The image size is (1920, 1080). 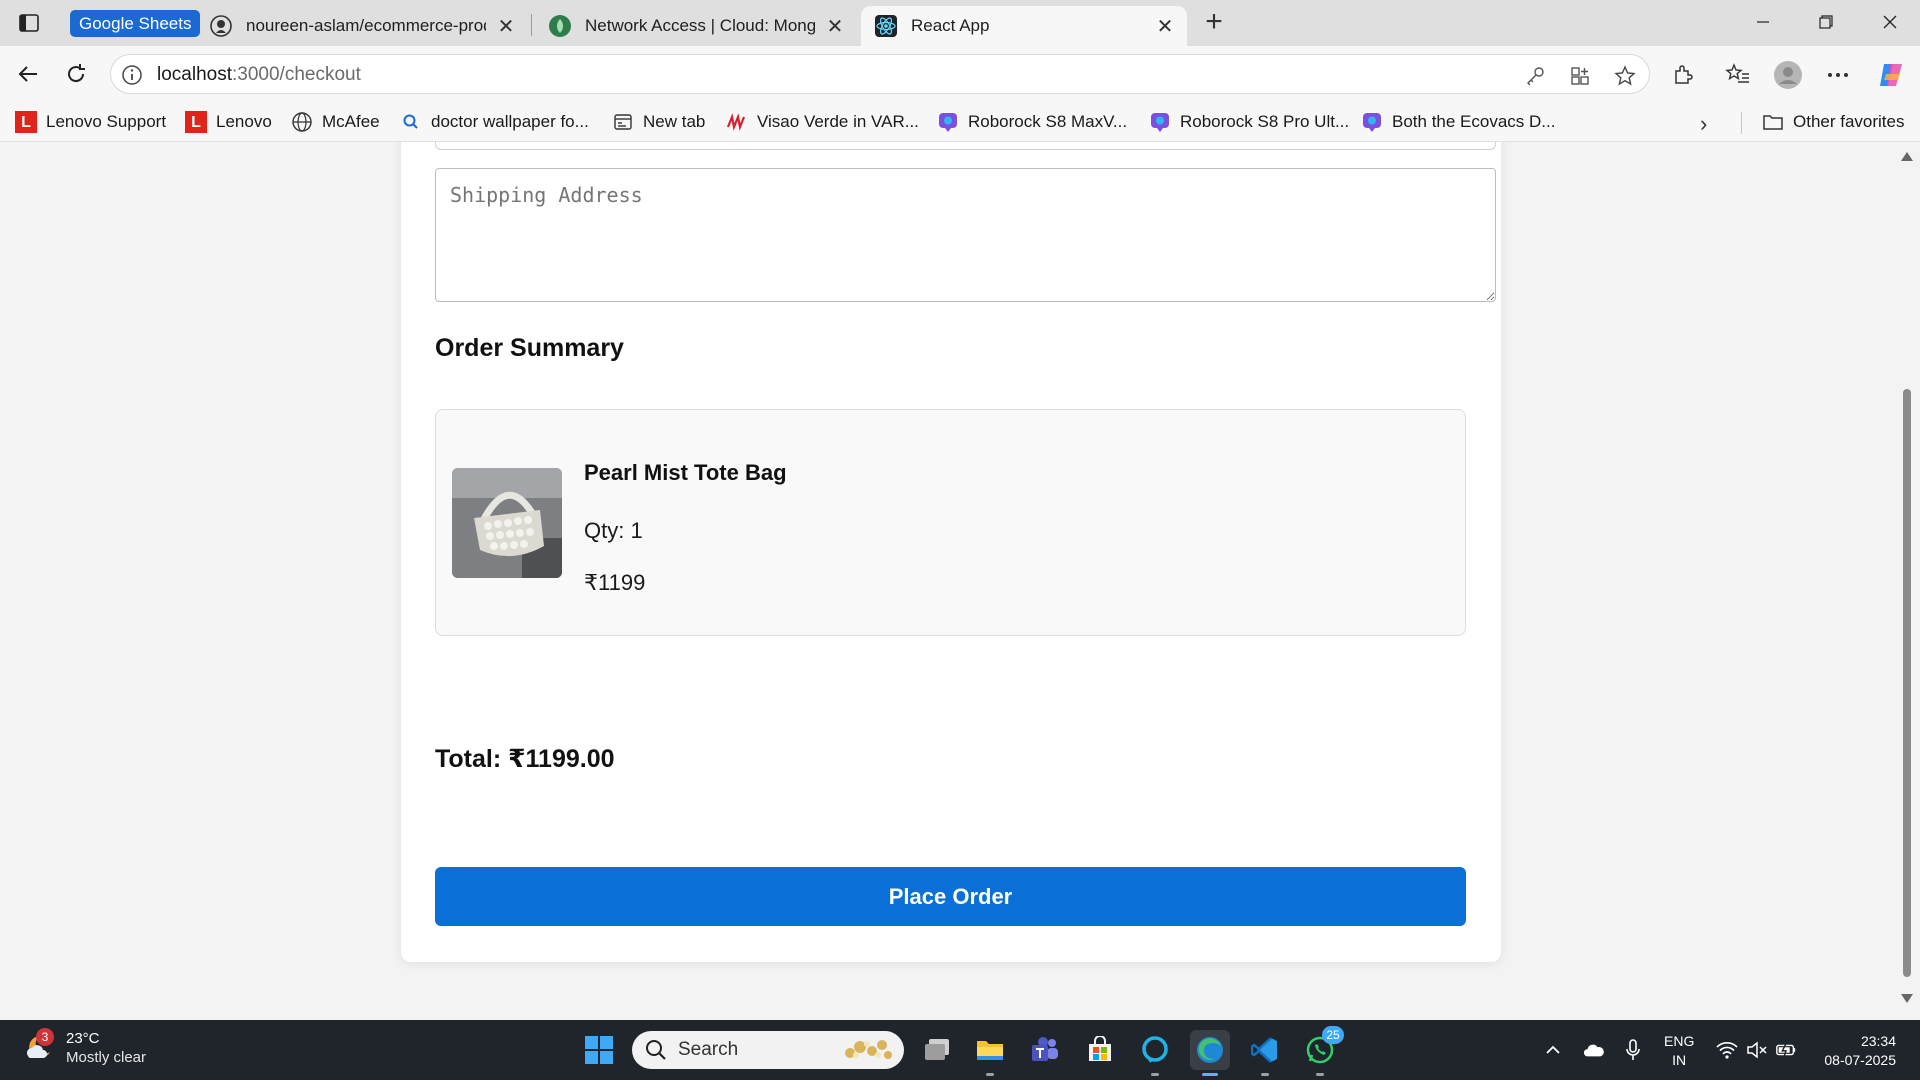 What do you see at coordinates (83, 1038) in the screenshot?
I see `weather-temperature: 23°C` at bounding box center [83, 1038].